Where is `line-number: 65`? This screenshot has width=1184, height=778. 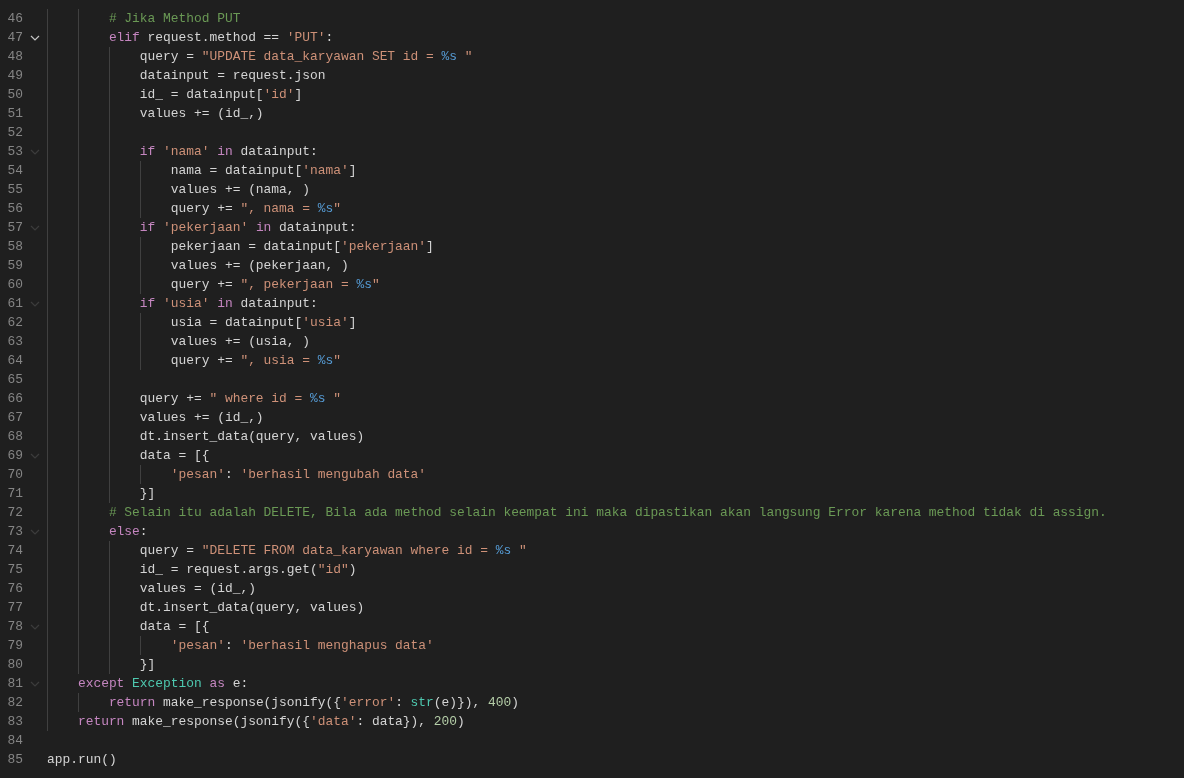 line-number: 65 is located at coordinates (14, 379).